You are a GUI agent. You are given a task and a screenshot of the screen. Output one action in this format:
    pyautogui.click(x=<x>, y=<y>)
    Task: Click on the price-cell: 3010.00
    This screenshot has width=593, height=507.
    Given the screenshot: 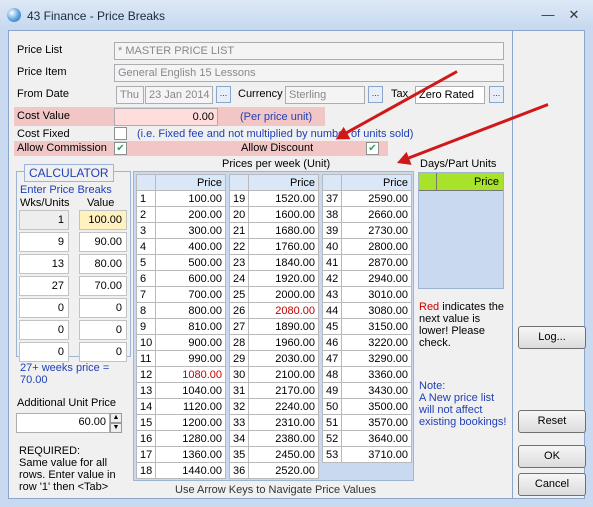 What is the action you would take?
    pyautogui.click(x=376, y=294)
    